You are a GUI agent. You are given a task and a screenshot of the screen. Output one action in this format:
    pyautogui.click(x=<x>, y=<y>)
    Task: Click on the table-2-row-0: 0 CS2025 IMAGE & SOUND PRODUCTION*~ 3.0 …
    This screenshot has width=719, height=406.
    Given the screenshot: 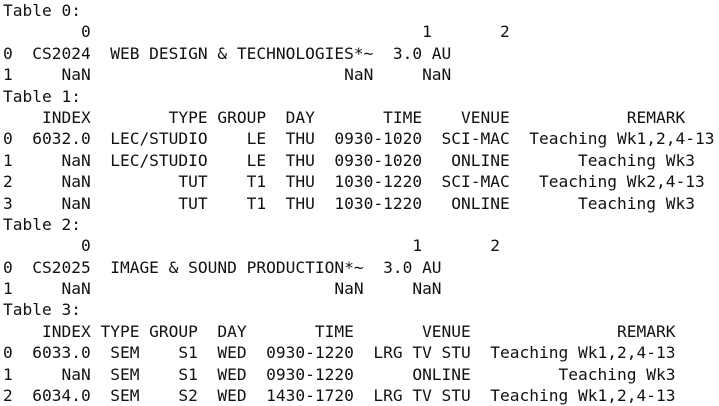 What is the action you would take?
    pyautogui.click(x=222, y=267)
    